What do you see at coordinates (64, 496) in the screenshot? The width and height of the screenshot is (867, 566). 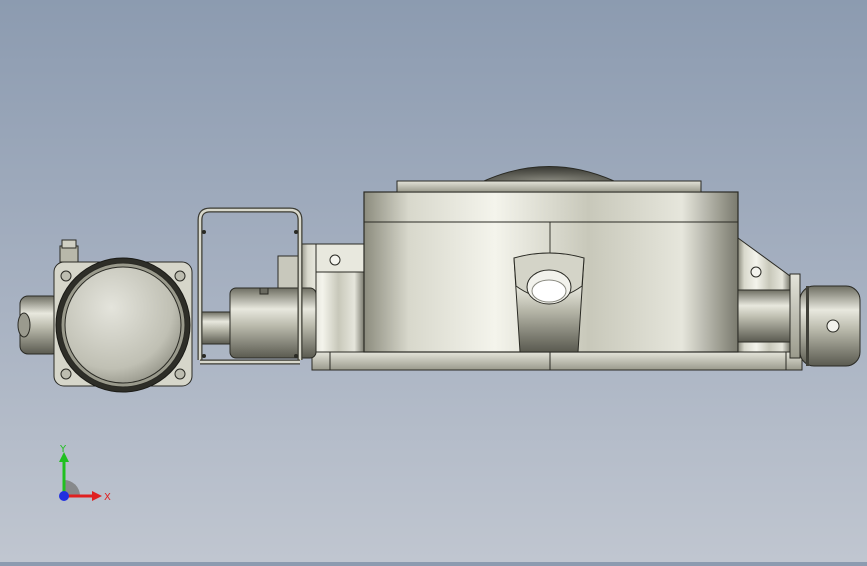 I see `z-axis-dot` at bounding box center [64, 496].